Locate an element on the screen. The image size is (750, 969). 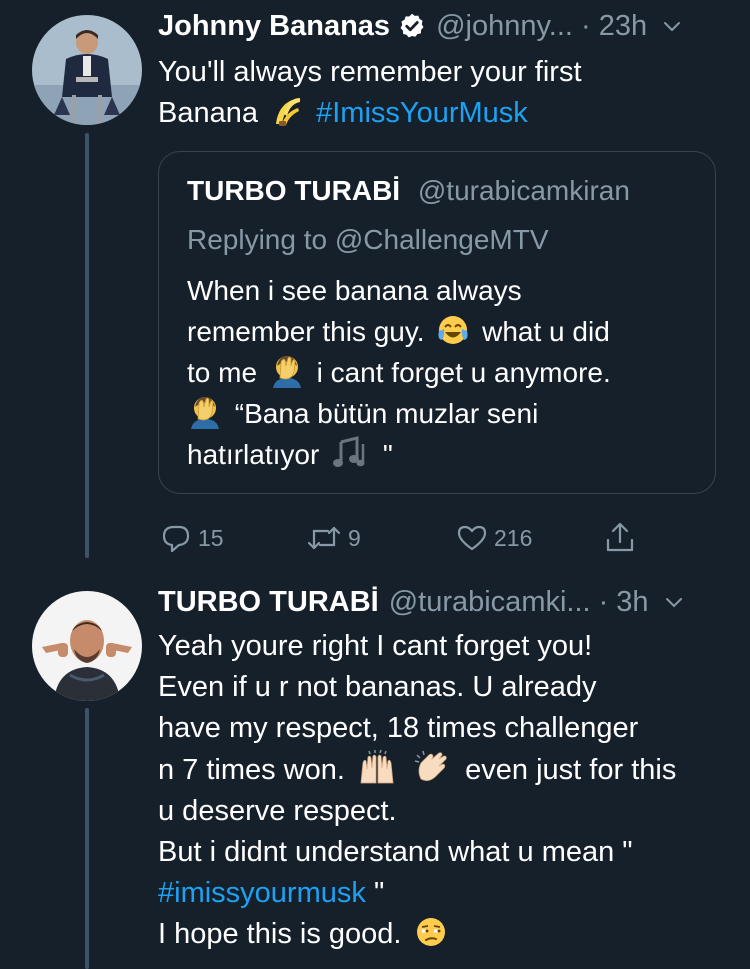
tweet-header: Johnny Bananas @johnny... · 23h is located at coordinates (420, 26).